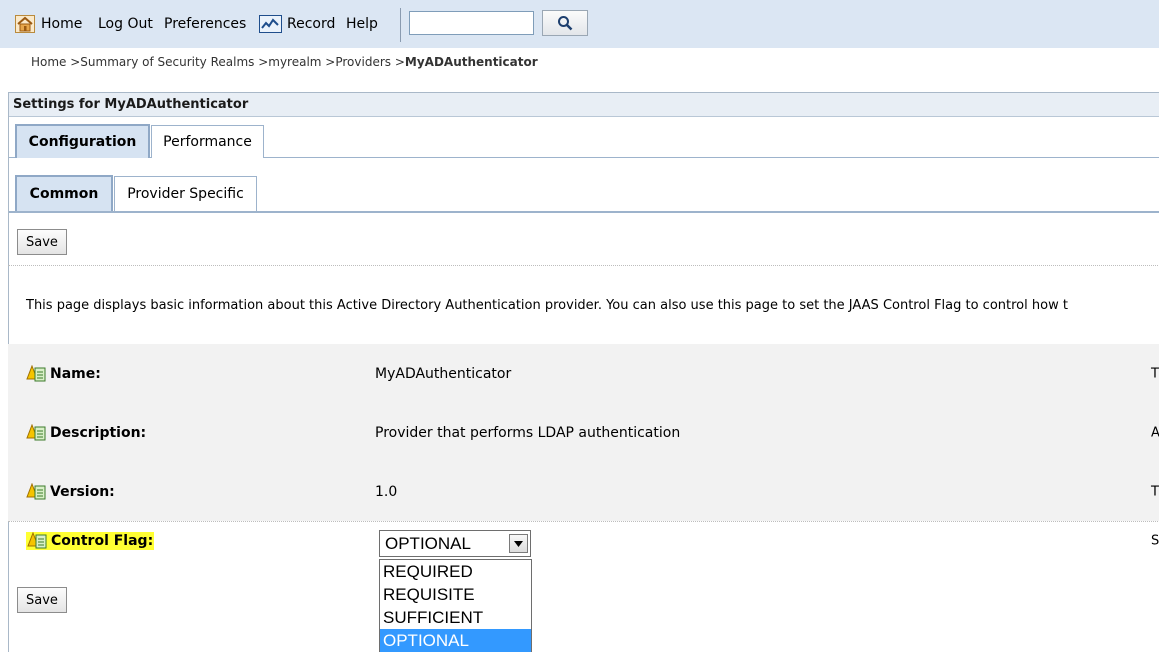 This screenshot has height=652, width=1159. What do you see at coordinates (443, 373) in the screenshot?
I see `field-value-name: MyADAuthenticator` at bounding box center [443, 373].